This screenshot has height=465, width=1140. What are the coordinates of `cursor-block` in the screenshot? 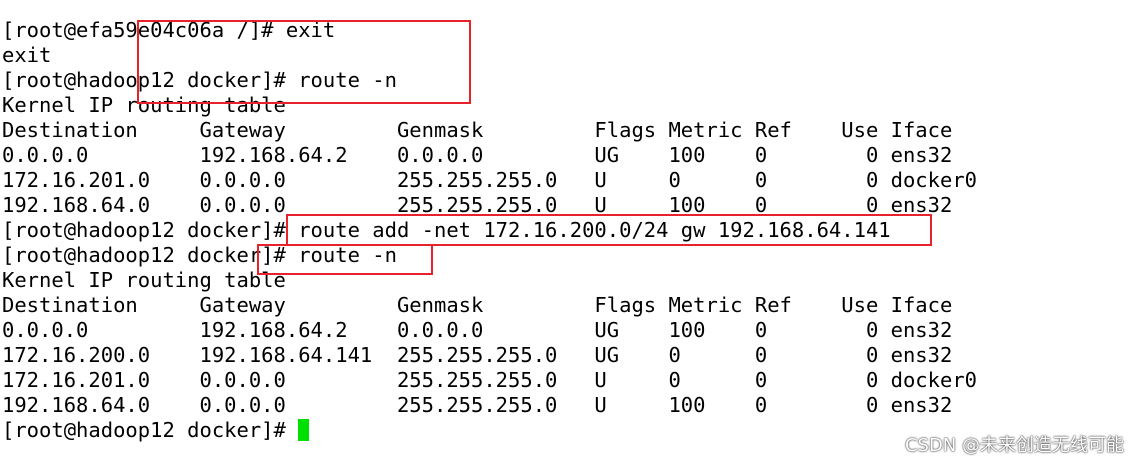 It's located at (304, 430).